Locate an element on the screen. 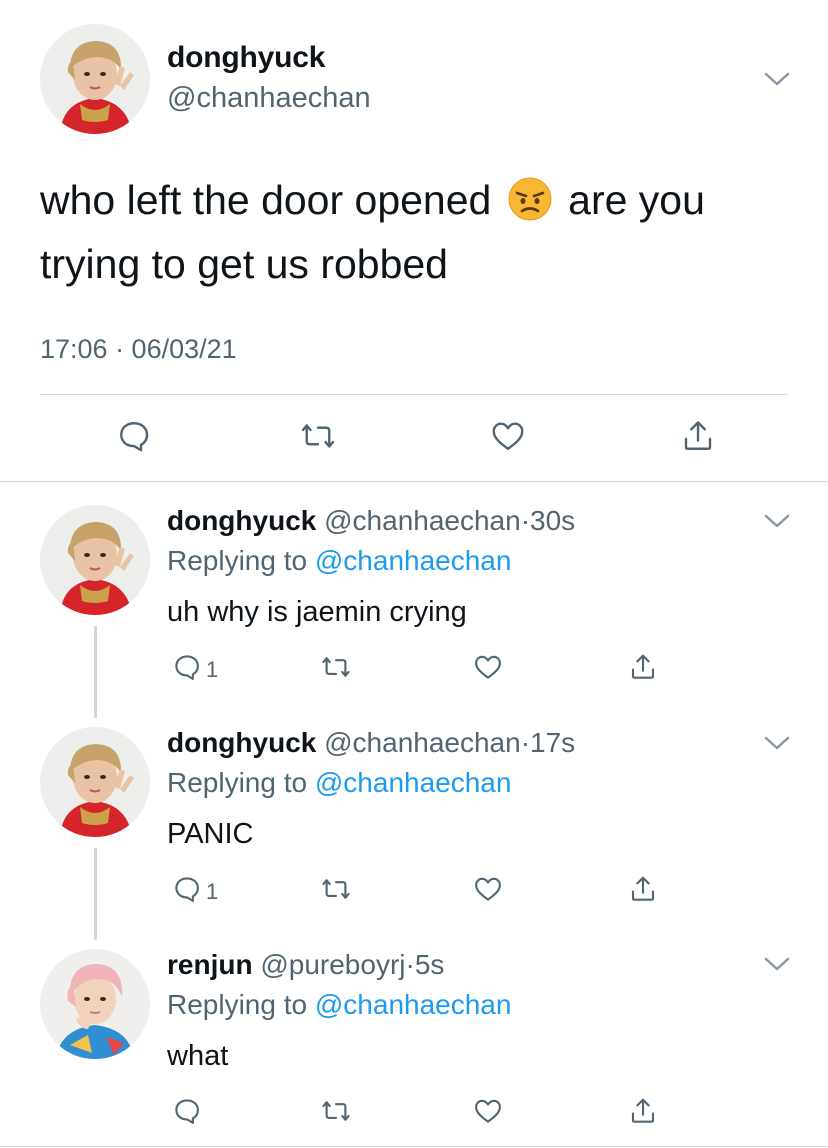 The width and height of the screenshot is (828, 1148). reply-header: donghyuck @chanhaechan·30s is located at coordinates (371, 521).